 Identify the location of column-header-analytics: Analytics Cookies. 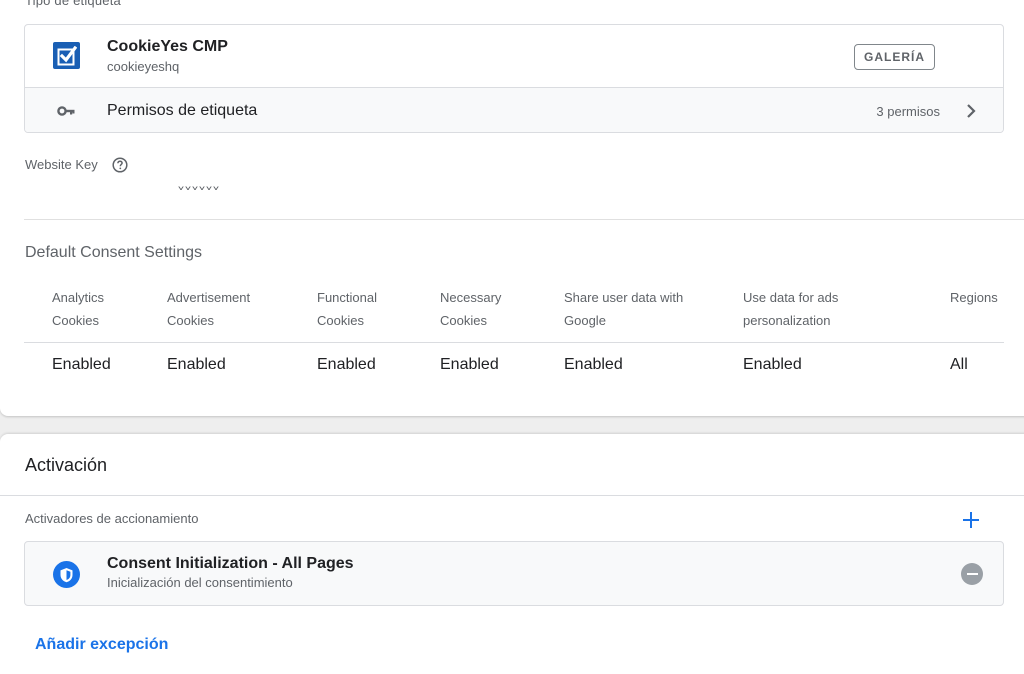
(78, 309).